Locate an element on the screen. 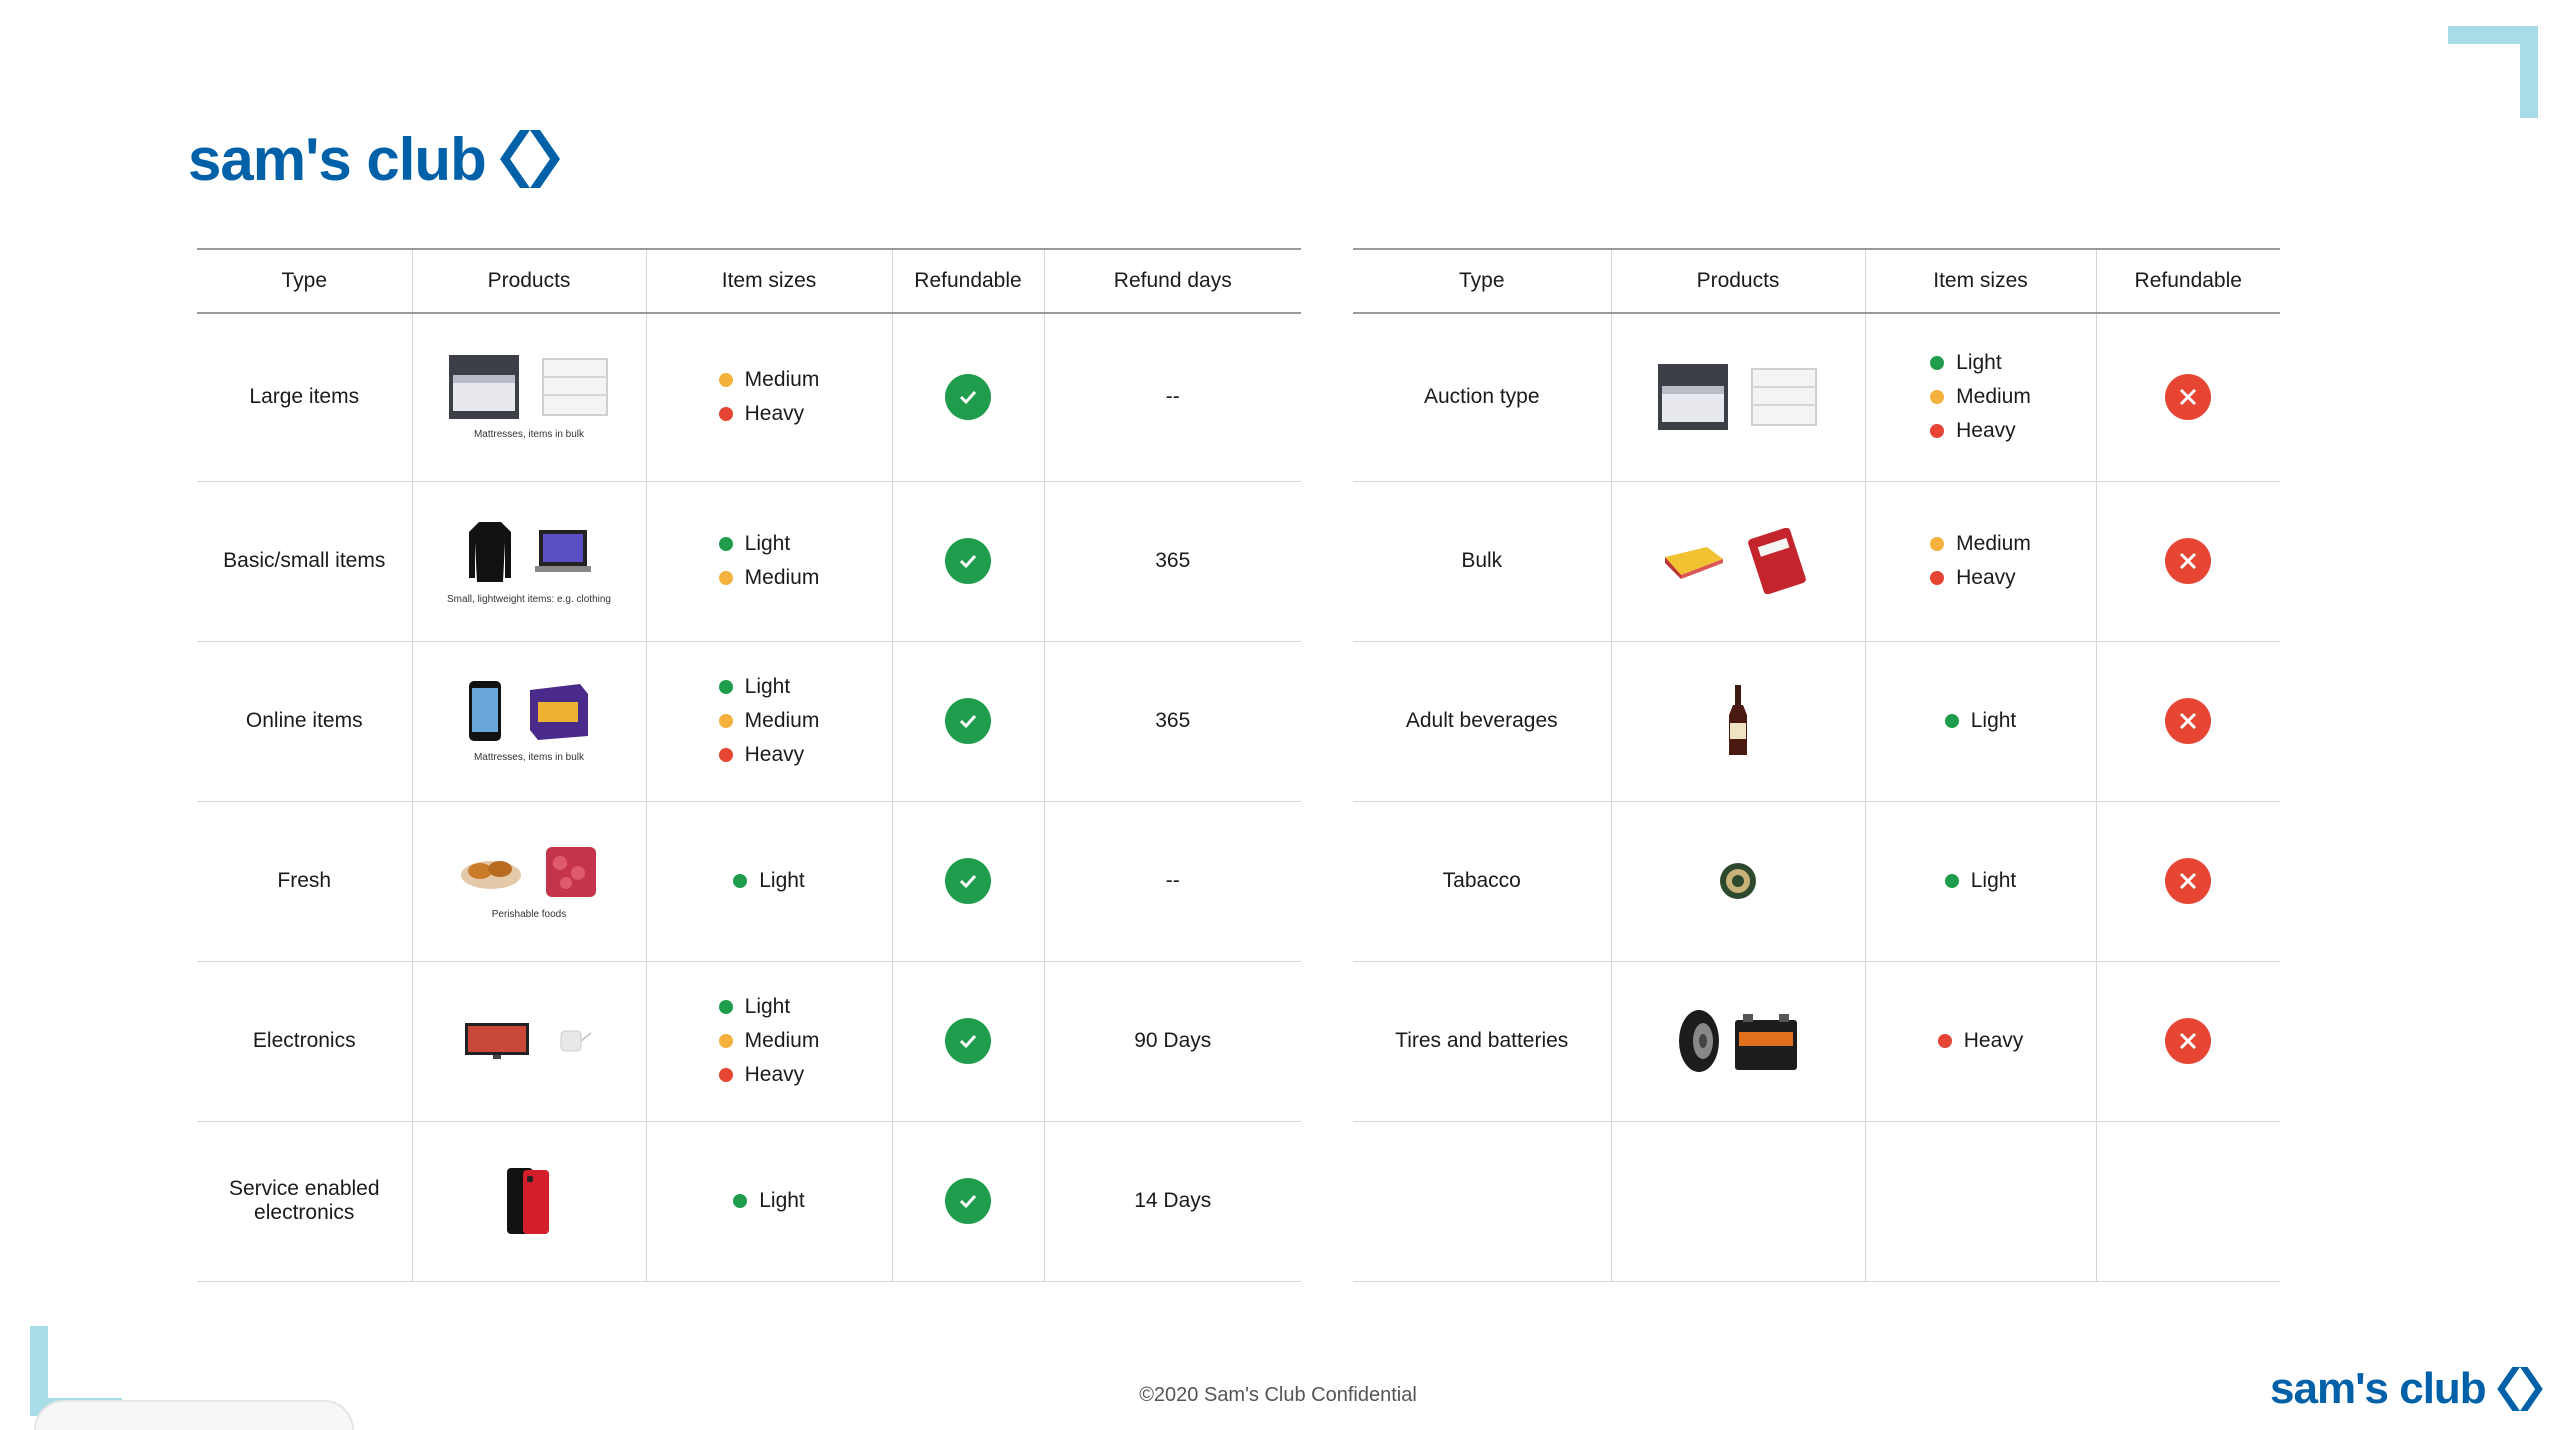  products-cell: Mattresses, items in bulk is located at coordinates (528, 721).